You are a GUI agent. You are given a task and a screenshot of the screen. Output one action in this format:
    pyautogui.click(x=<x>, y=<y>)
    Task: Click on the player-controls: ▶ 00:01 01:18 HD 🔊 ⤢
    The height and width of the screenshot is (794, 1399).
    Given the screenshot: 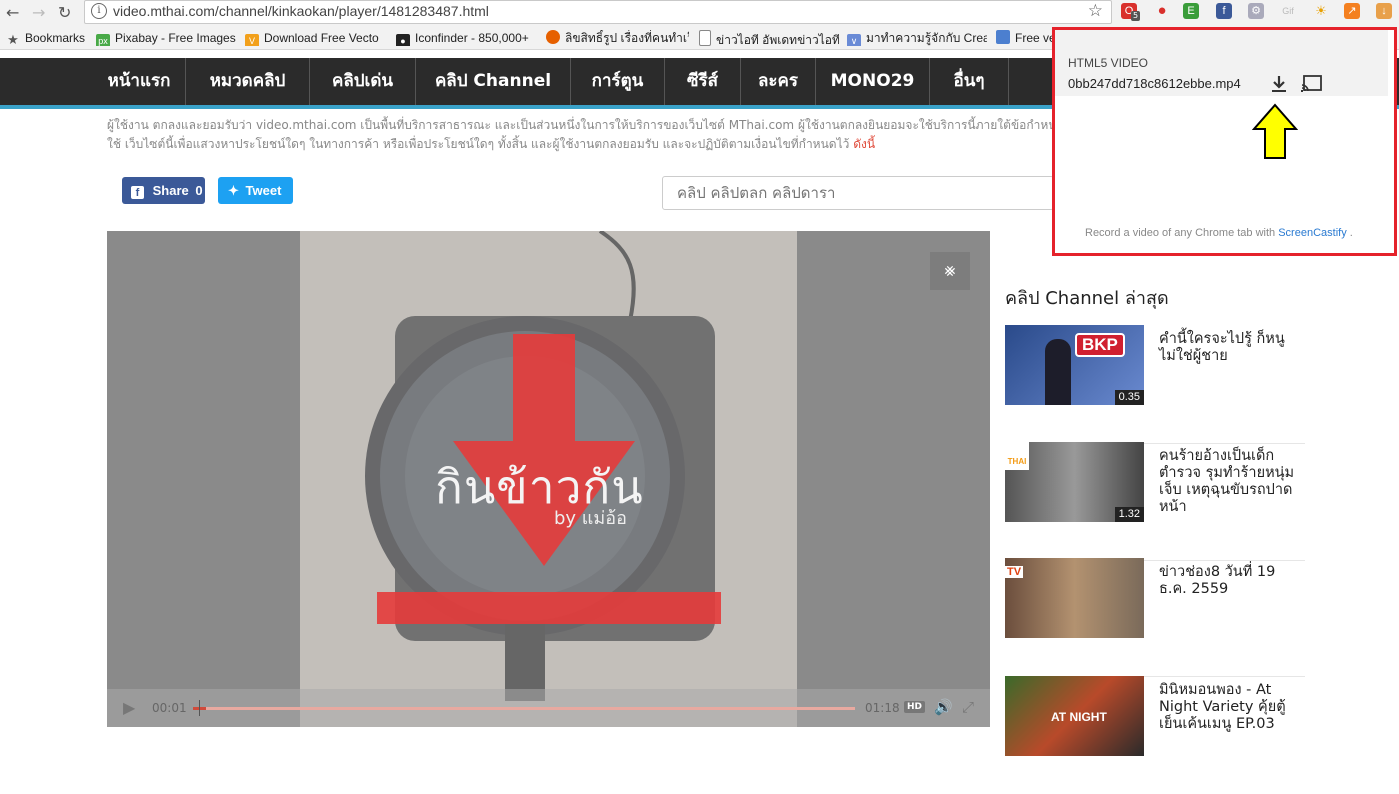 What is the action you would take?
    pyautogui.click(x=548, y=708)
    